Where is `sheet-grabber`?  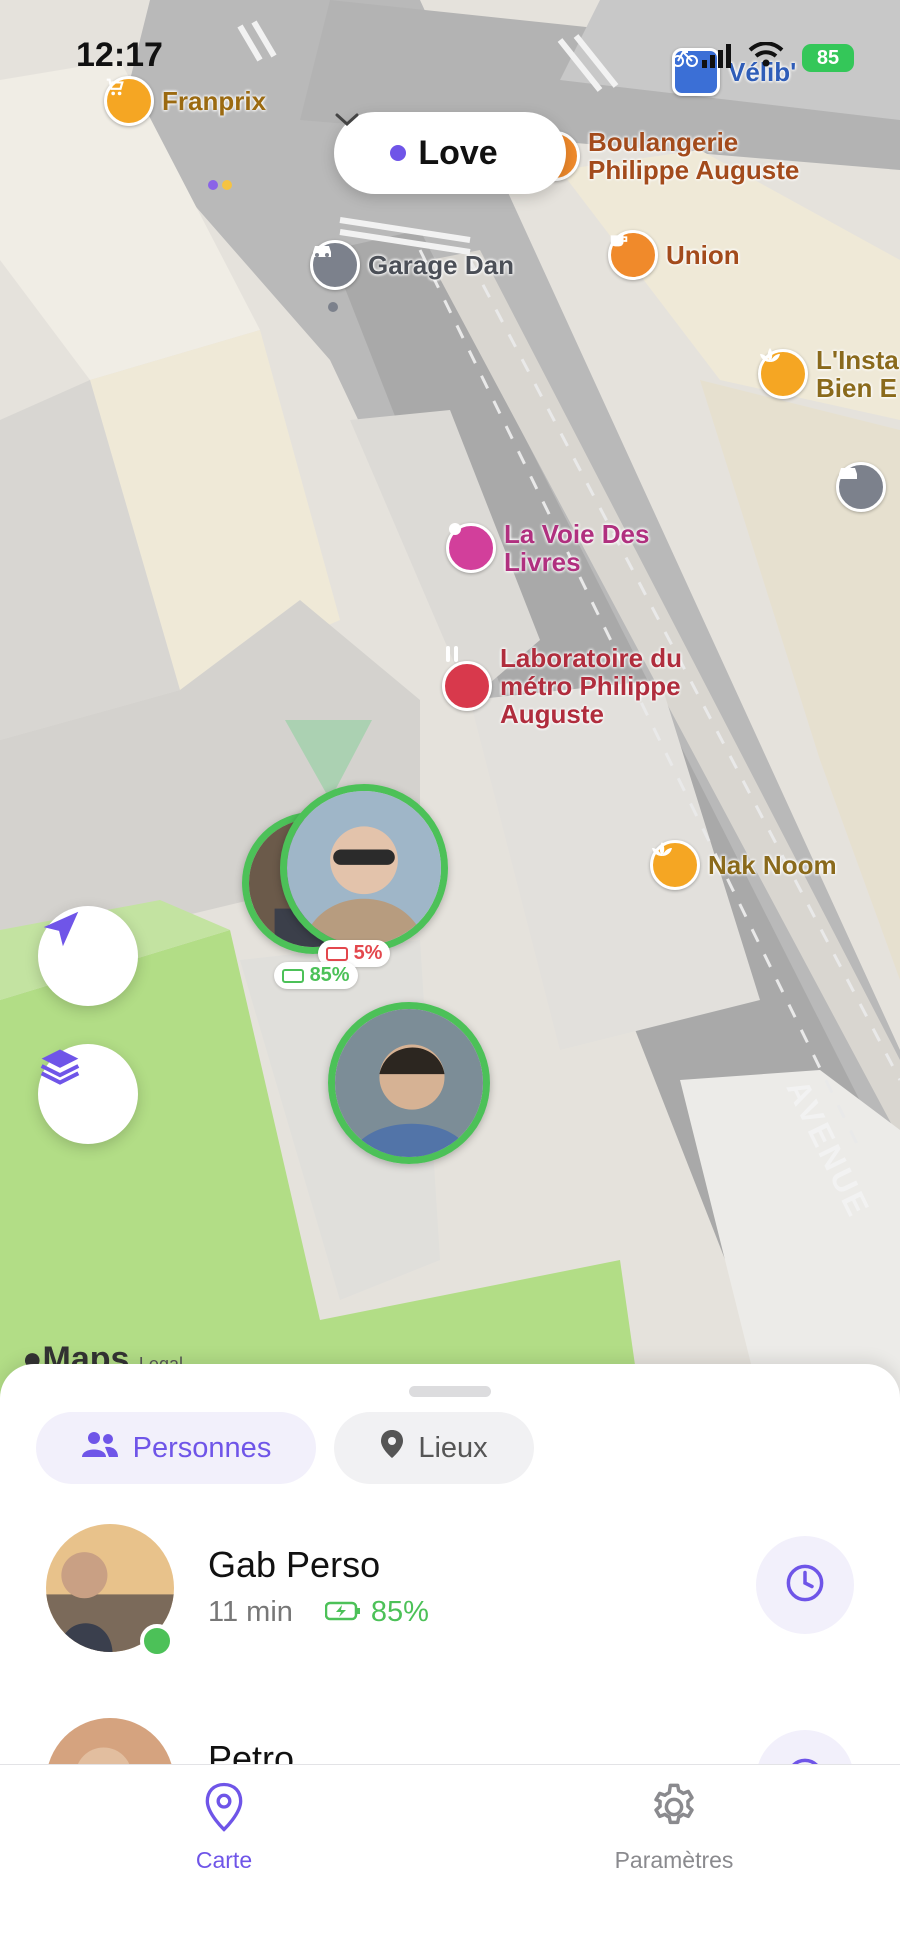 sheet-grabber is located at coordinates (450, 1391).